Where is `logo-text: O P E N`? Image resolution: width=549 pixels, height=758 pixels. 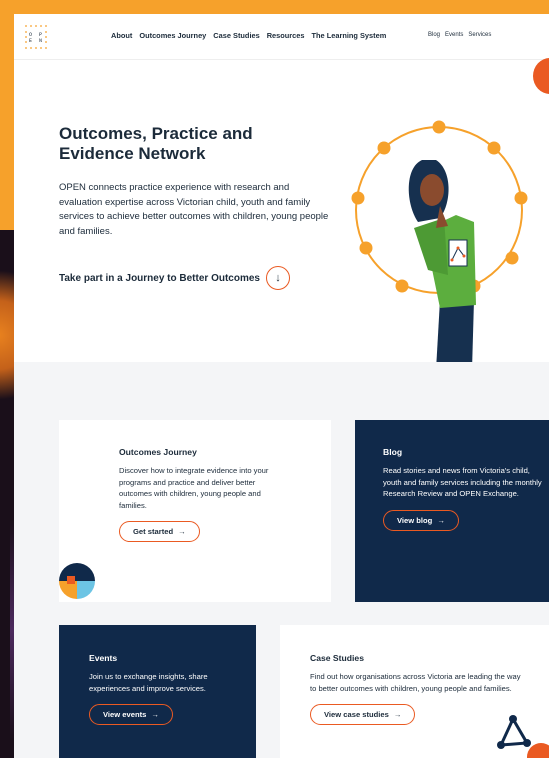 logo-text: O P E N is located at coordinates (36, 38).